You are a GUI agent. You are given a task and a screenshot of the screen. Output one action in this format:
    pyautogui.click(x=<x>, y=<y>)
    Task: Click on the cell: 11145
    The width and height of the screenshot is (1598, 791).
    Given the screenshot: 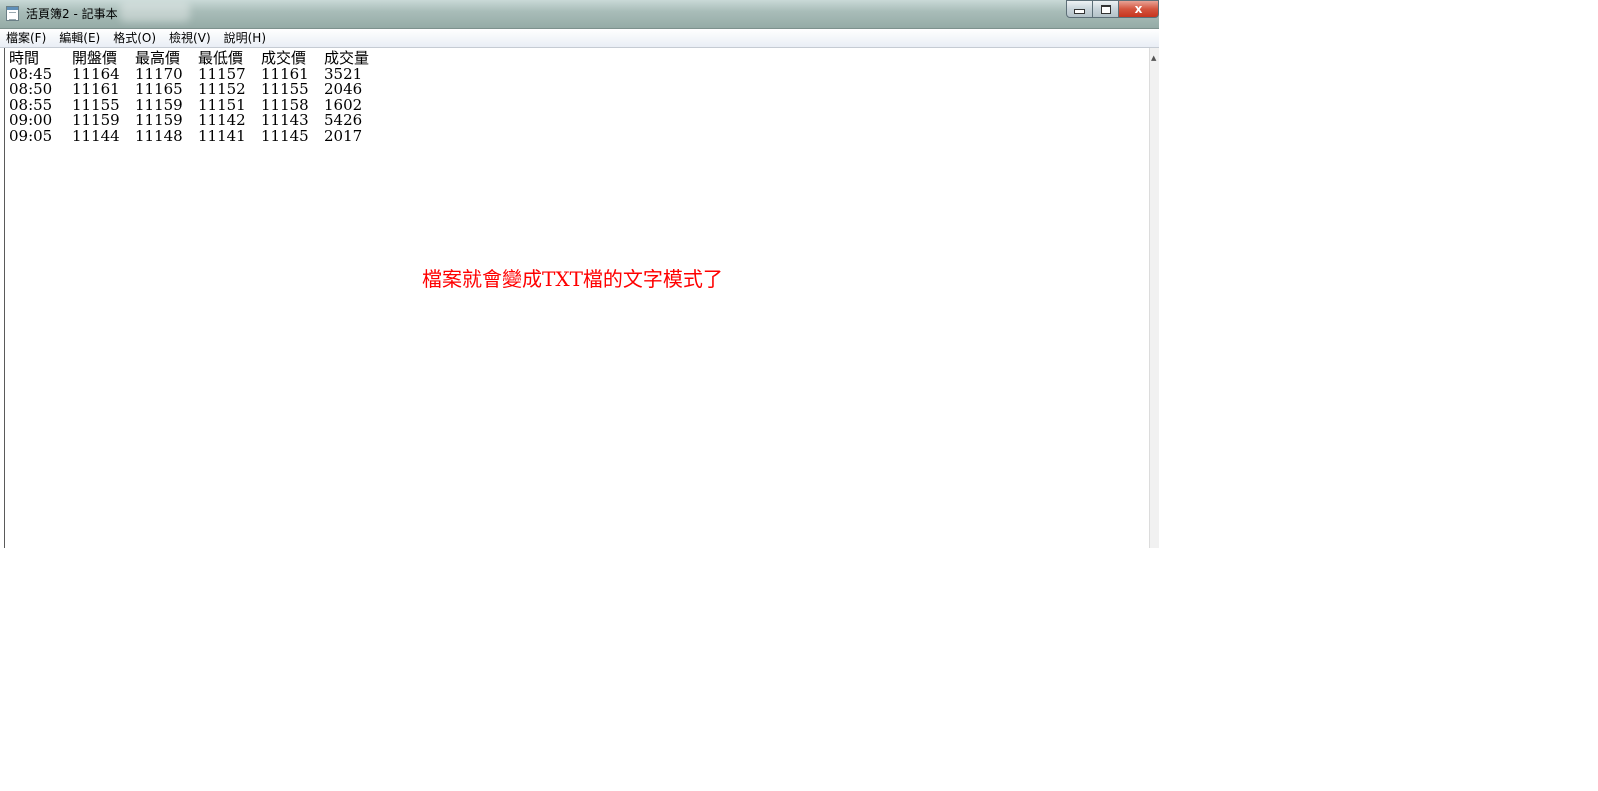 What is the action you would take?
    pyautogui.click(x=285, y=135)
    